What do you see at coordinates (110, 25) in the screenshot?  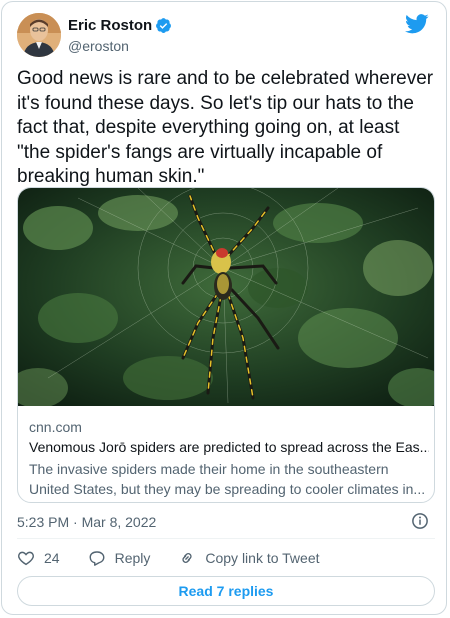 I see `author-name-text: Eric Roston` at bounding box center [110, 25].